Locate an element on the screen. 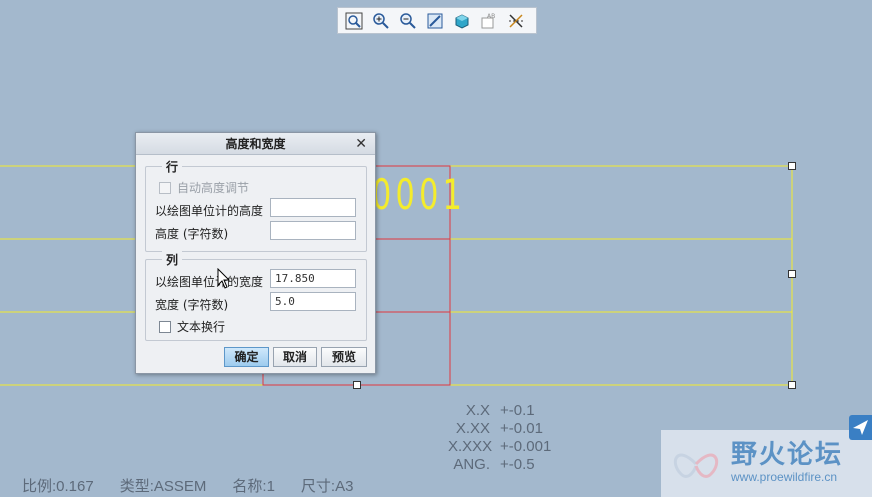  height-chars-row: 高度 (字符数) is located at coordinates (191, 233).